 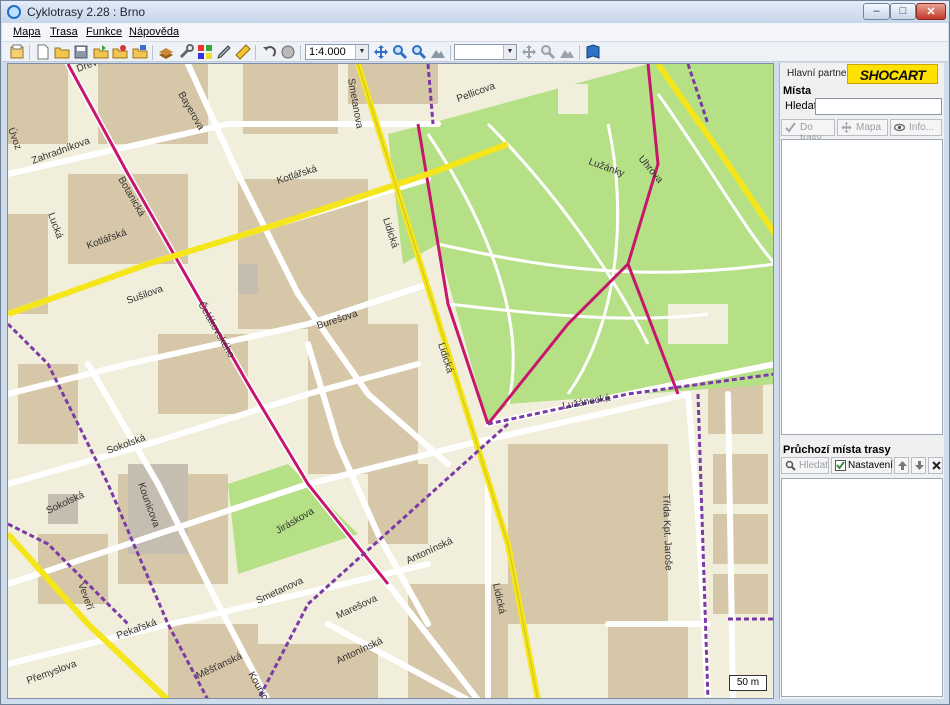 I want to click on close-button: ✕, so click(x=931, y=11).